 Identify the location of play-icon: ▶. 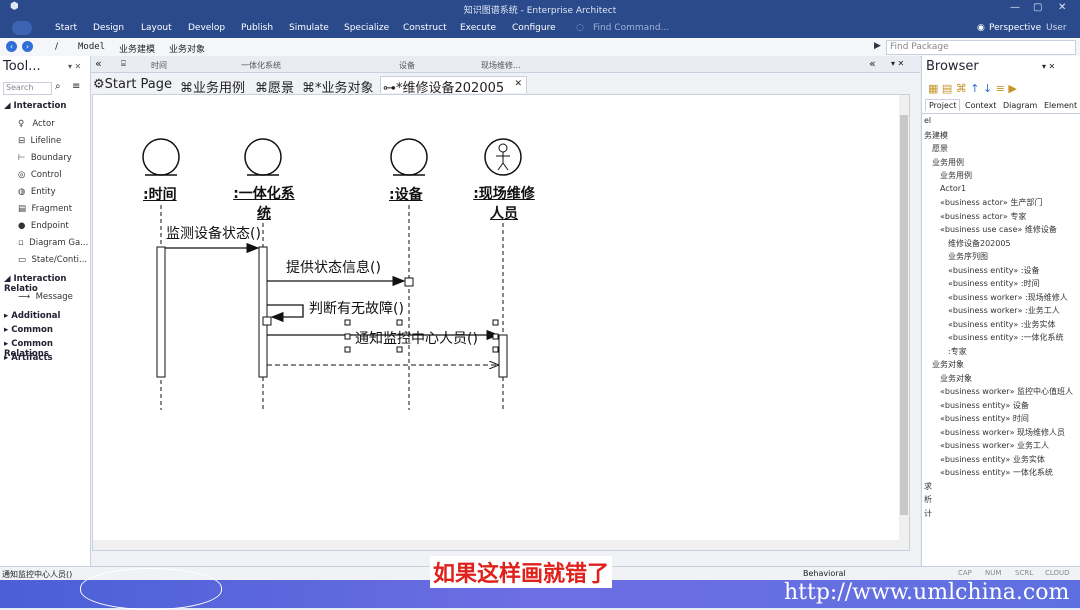
(877, 46).